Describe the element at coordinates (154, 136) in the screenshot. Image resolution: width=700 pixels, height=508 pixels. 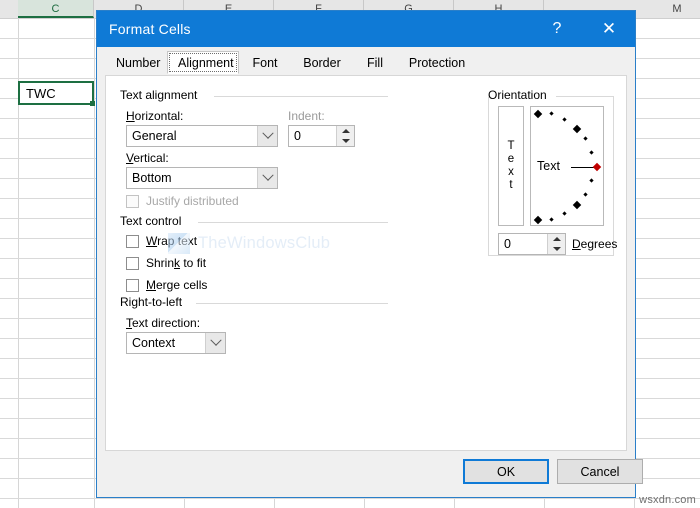
I see `horizontal-value: General` at that location.